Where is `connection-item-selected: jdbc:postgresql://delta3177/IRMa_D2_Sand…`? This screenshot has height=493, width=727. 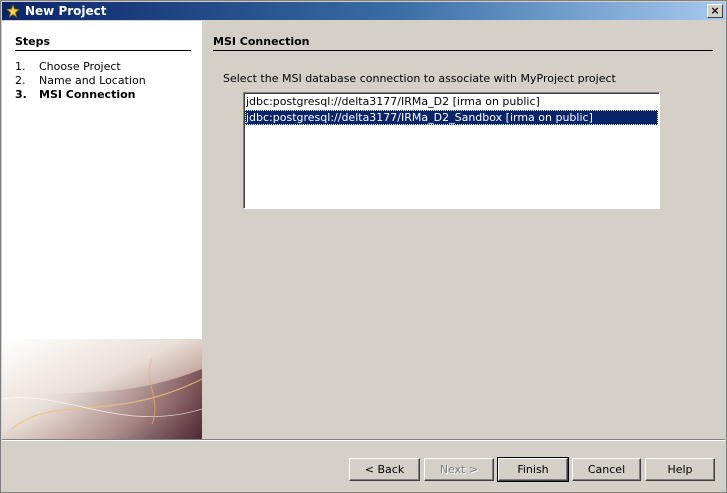 connection-item-selected: jdbc:postgresql://delta3177/IRMa_D2_Sand… is located at coordinates (451, 117).